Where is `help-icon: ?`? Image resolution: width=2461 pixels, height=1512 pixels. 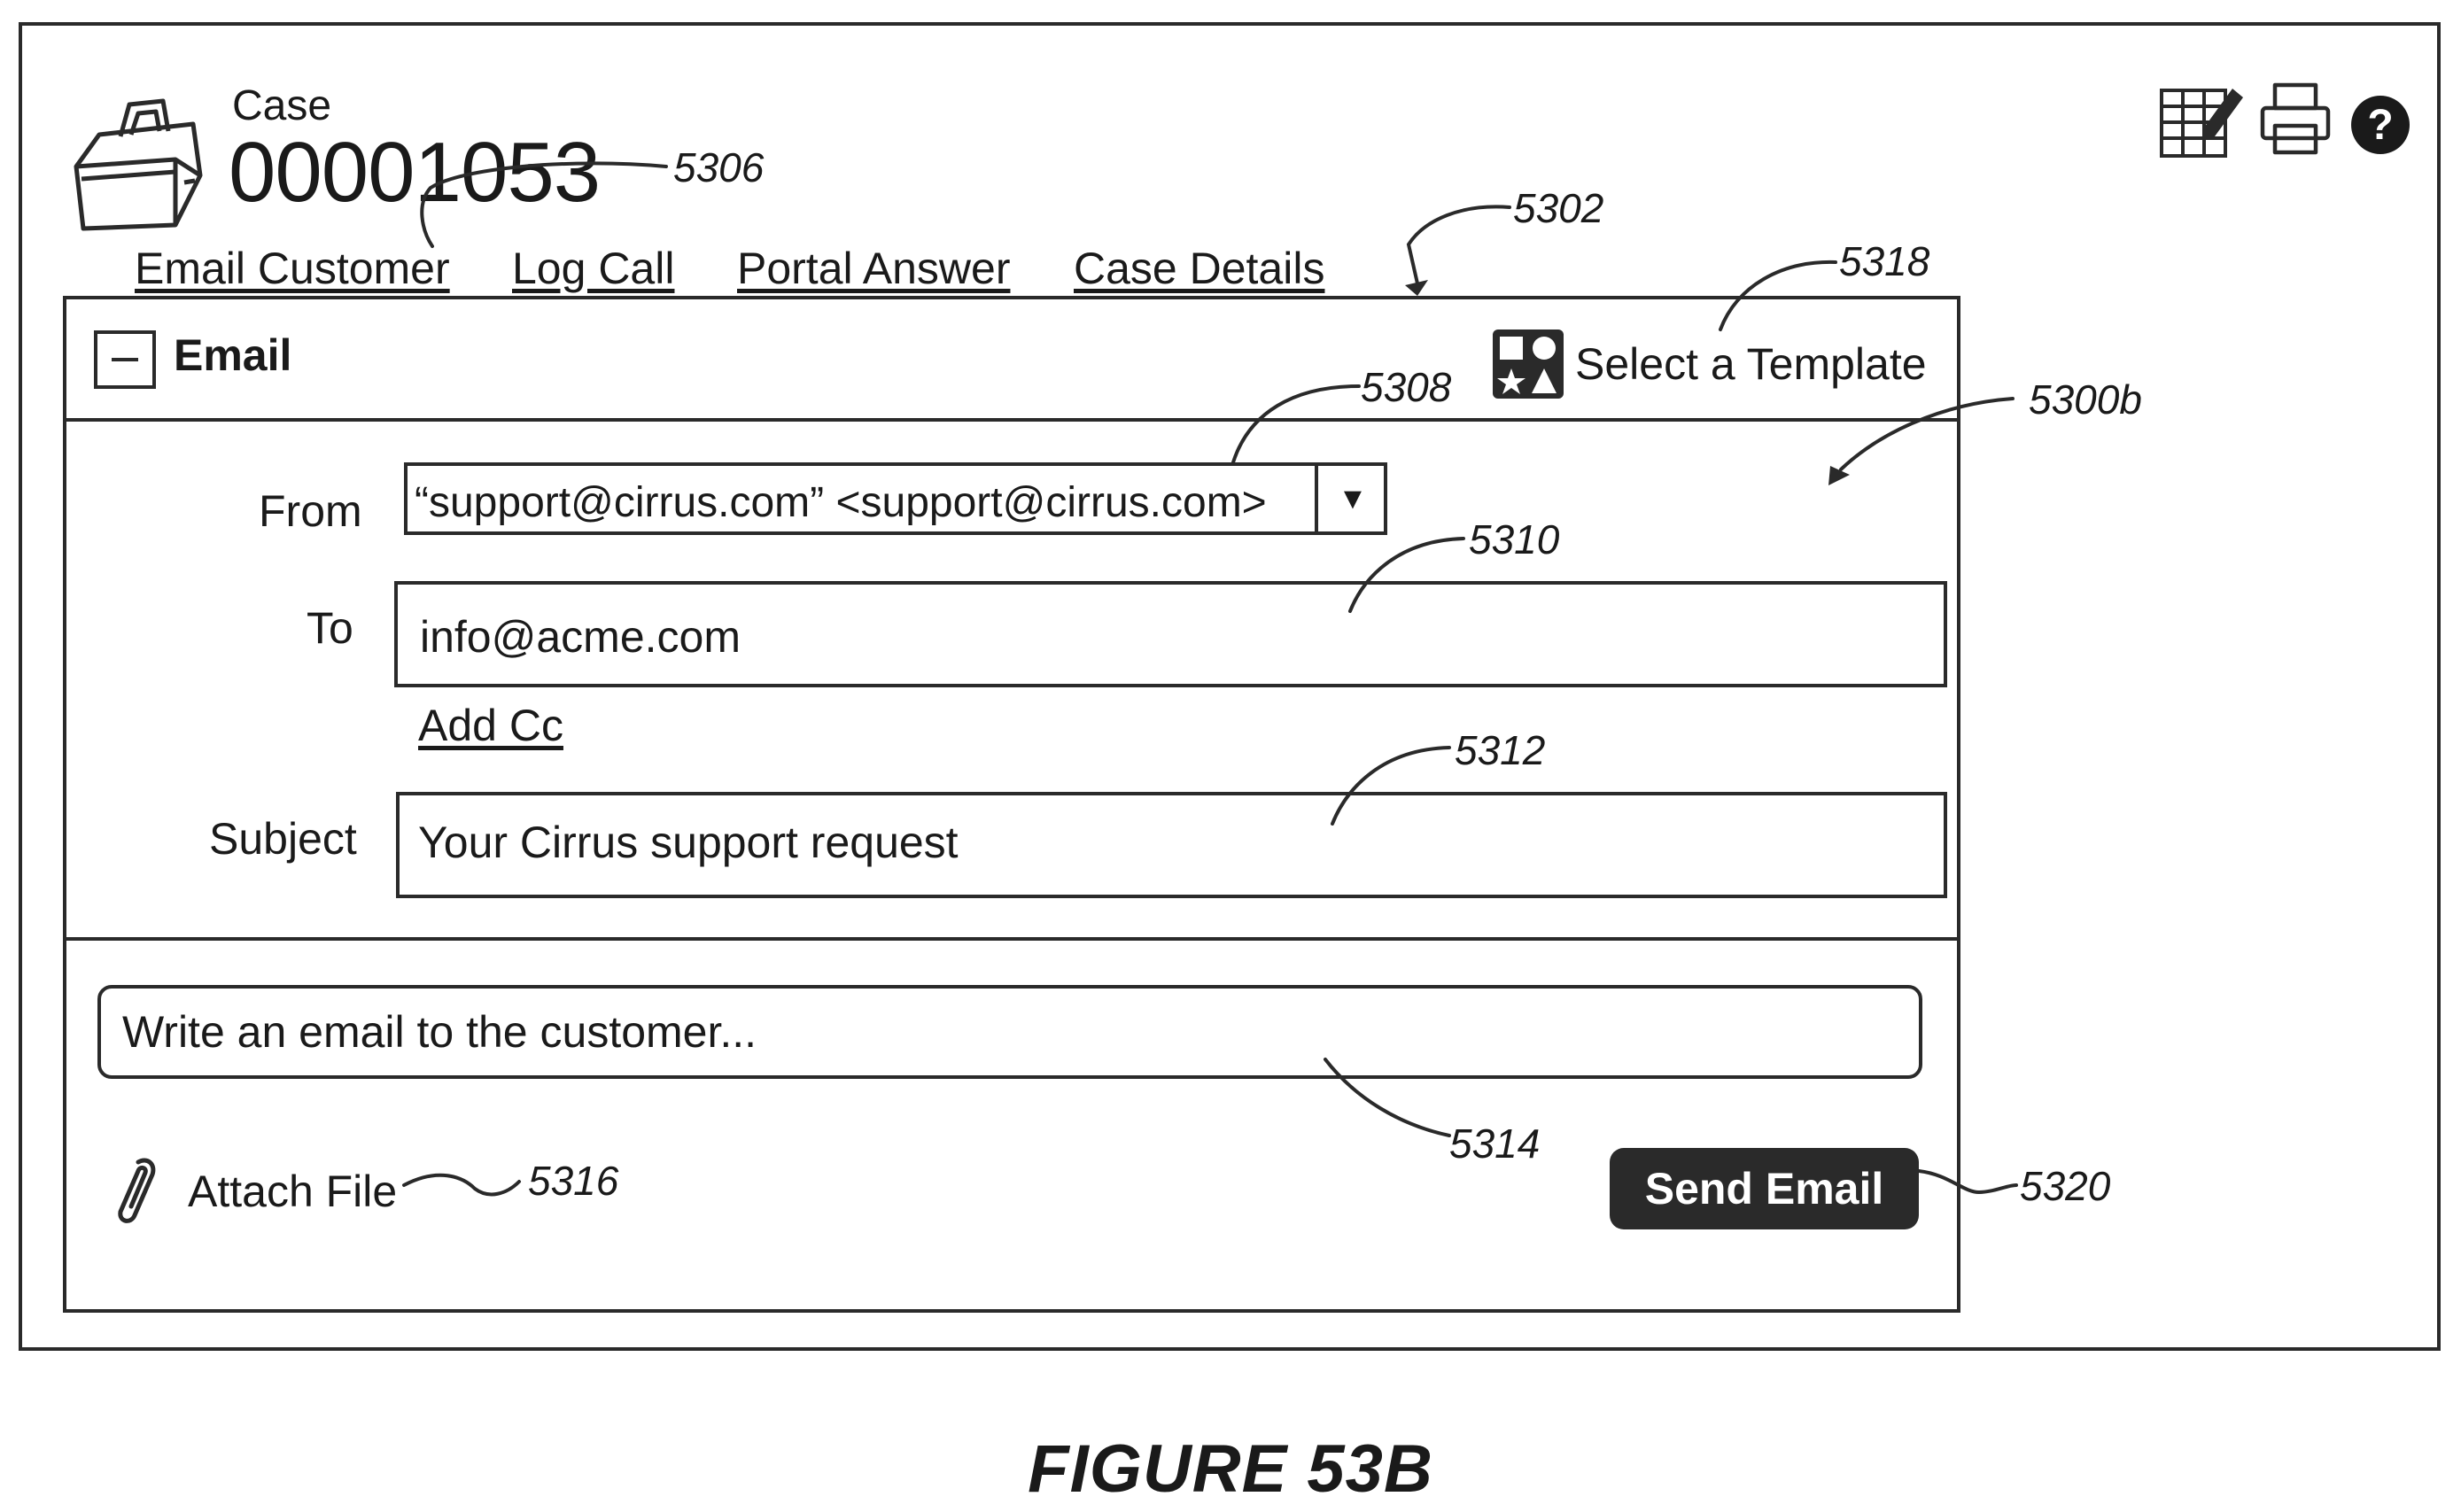 help-icon: ? is located at coordinates (2380, 125).